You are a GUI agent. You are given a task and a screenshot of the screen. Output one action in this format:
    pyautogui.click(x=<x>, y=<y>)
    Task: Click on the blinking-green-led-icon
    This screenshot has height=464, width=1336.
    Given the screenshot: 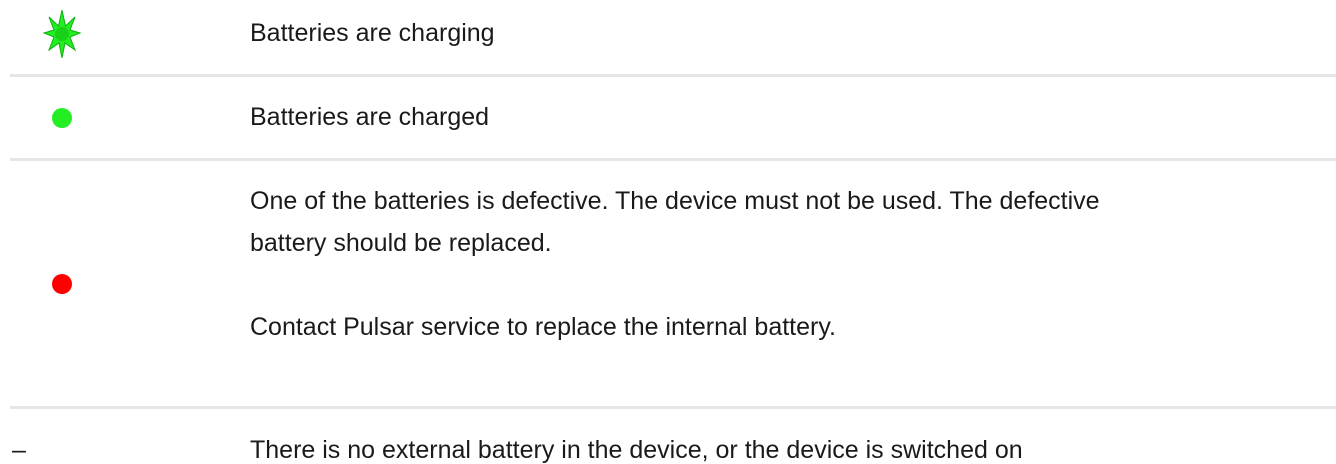 What is the action you would take?
    pyautogui.click(x=62, y=34)
    